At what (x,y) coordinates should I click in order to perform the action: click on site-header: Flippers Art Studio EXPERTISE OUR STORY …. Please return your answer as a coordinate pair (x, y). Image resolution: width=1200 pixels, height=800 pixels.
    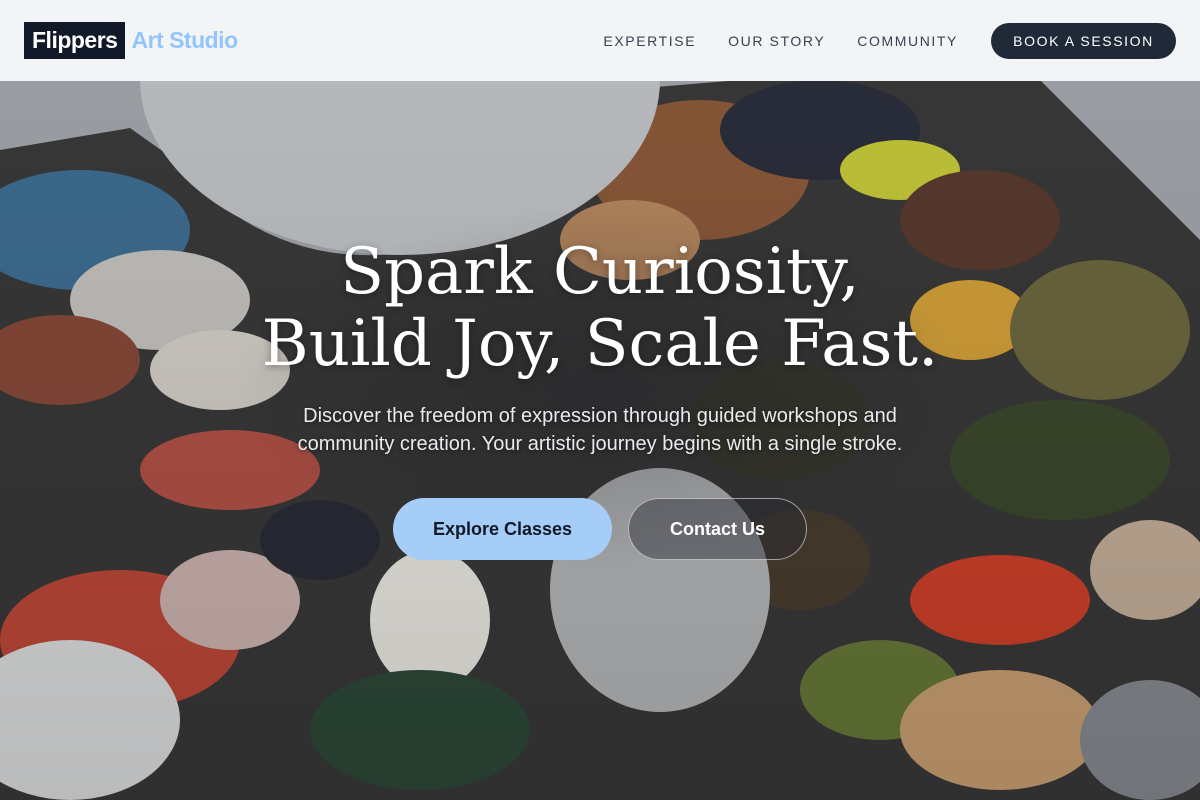
    Looking at the image, I should click on (600, 40).